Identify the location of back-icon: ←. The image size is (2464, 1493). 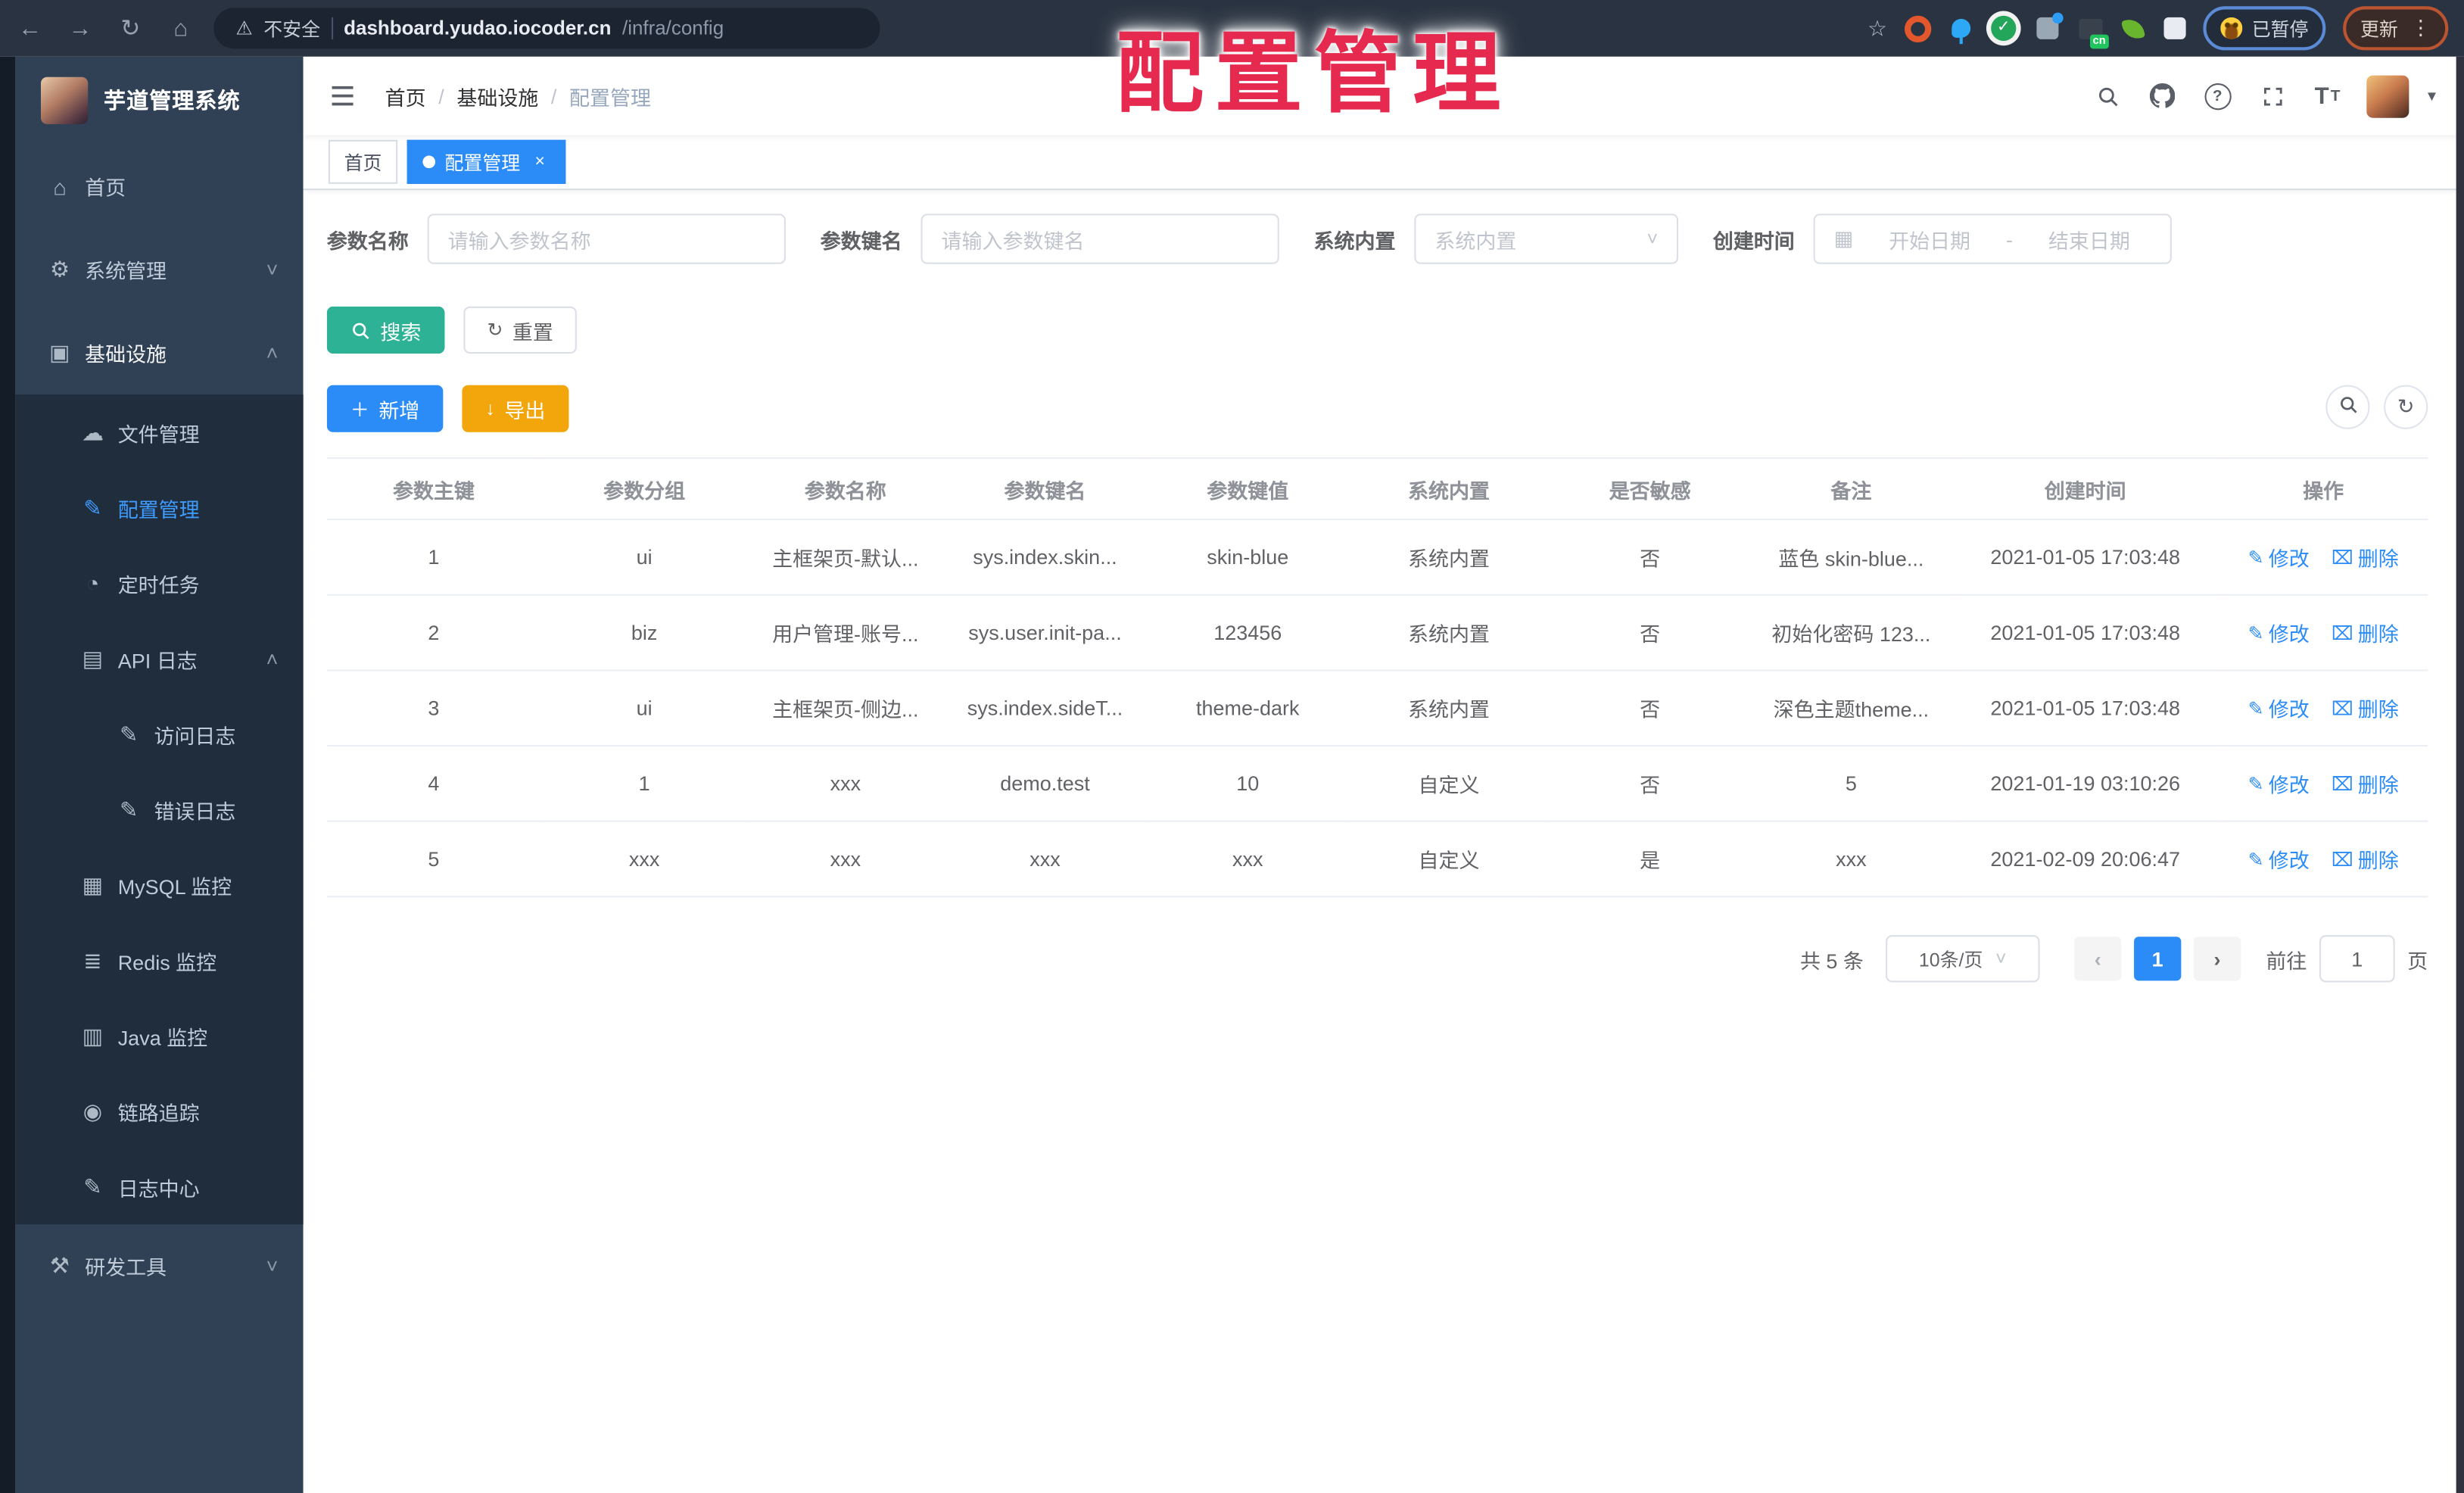
(30, 29).